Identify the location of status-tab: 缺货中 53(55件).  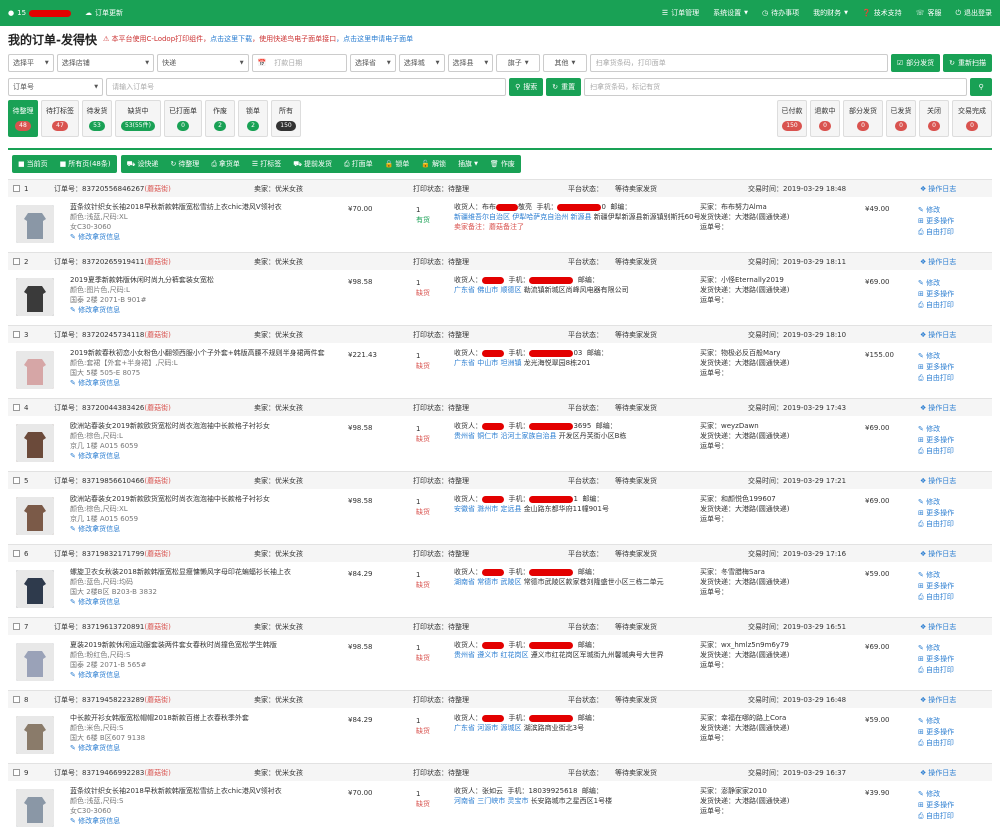
(138, 118).